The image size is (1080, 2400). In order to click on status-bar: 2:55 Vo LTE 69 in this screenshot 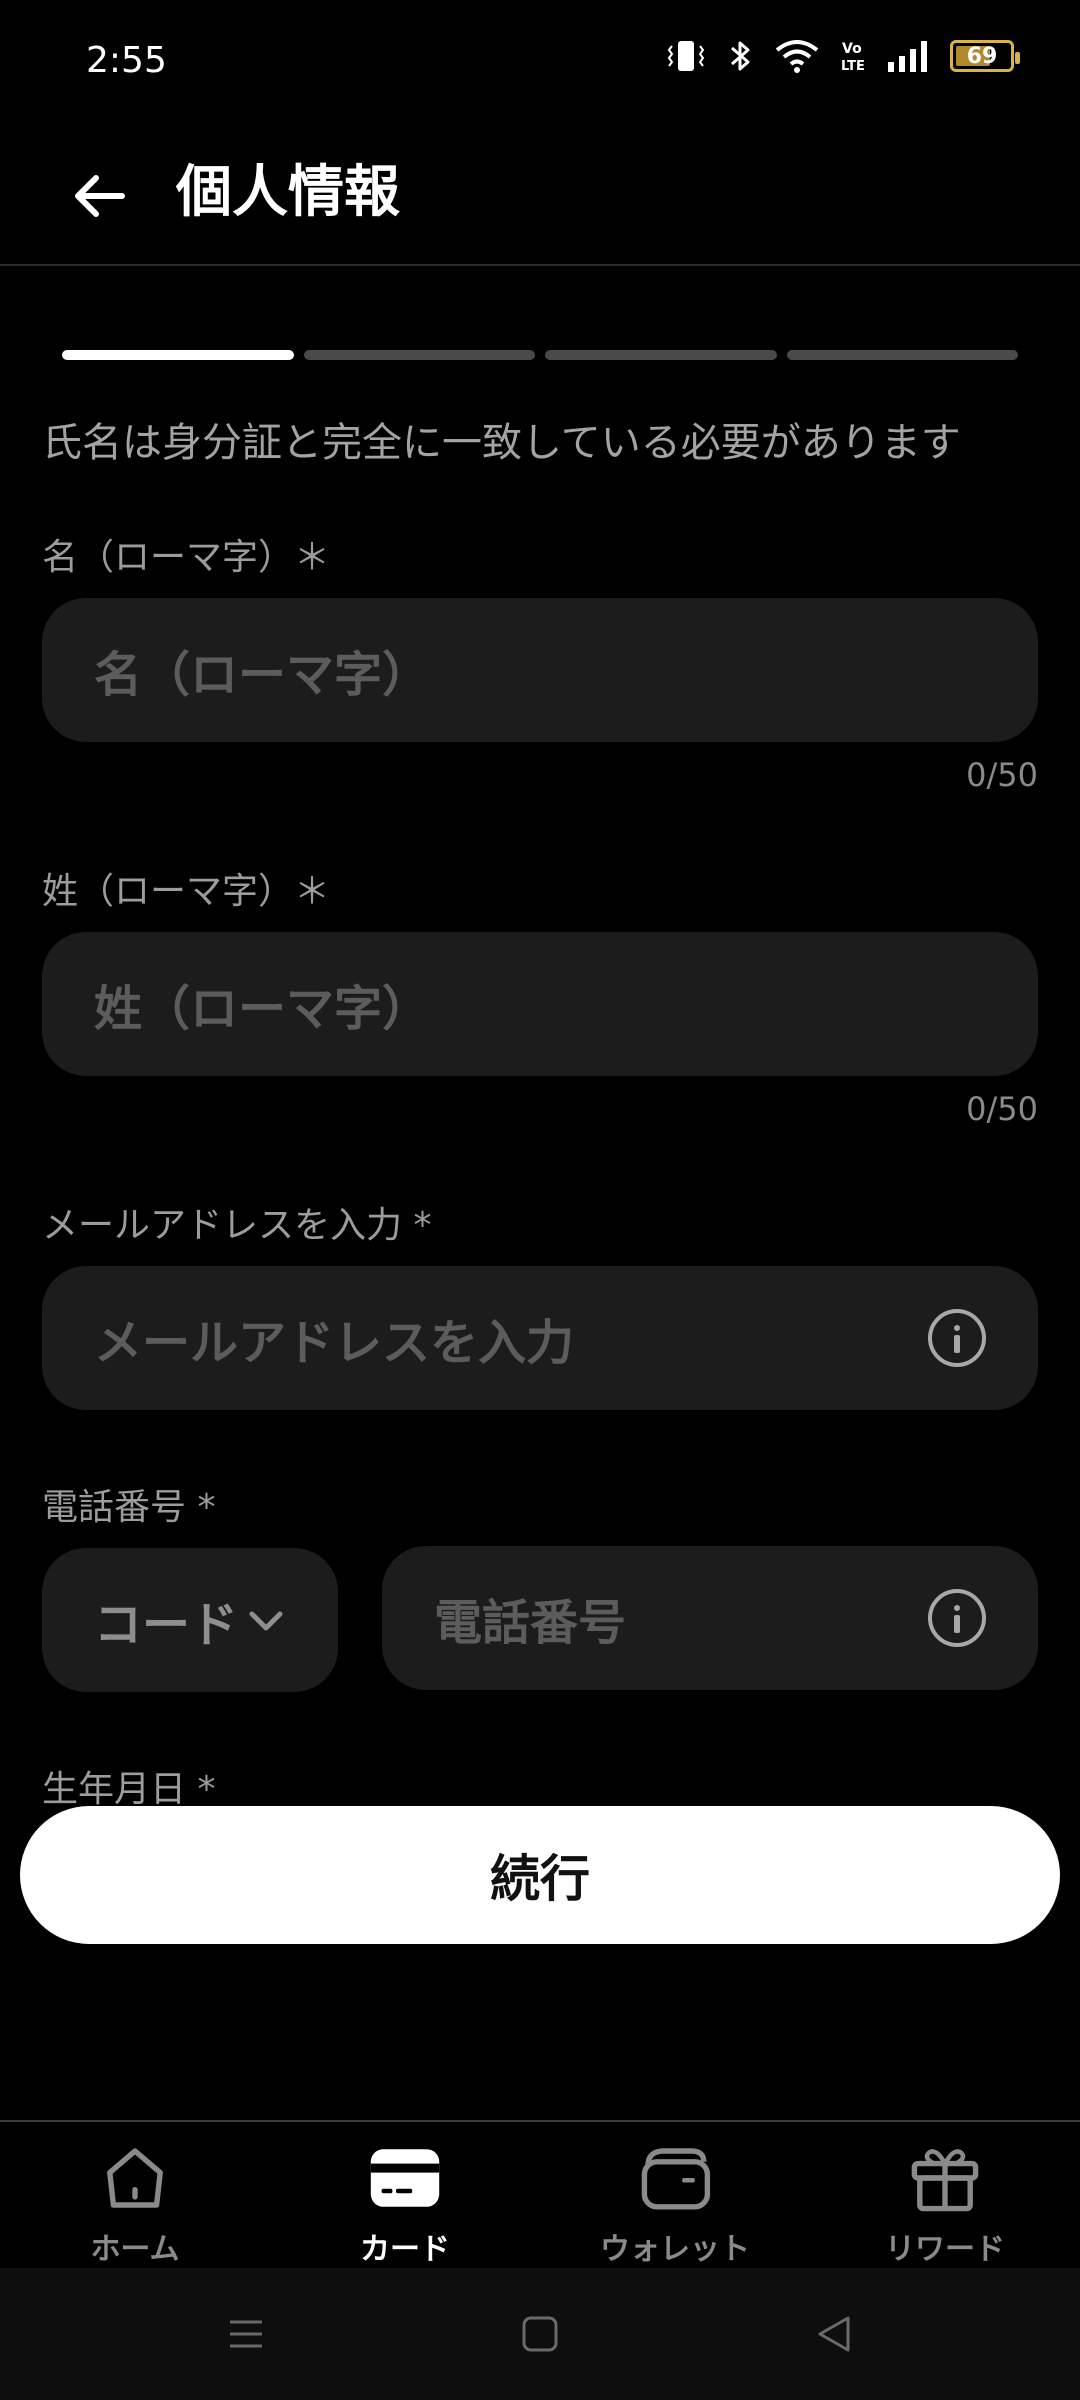, I will do `click(540, 62)`.